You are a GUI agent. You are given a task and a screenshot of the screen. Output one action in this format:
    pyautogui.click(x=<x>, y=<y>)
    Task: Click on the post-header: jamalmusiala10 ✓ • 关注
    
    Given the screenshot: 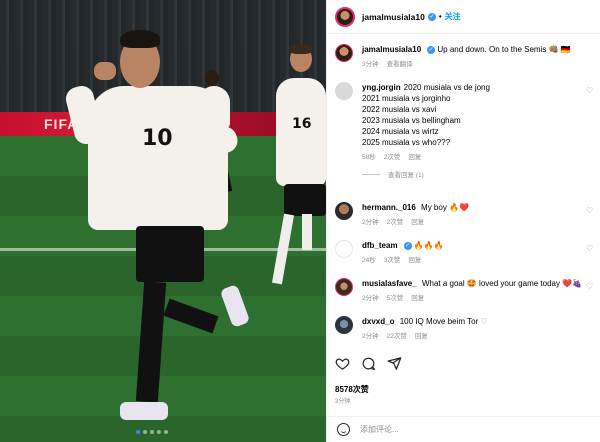 What is the action you would take?
    pyautogui.click(x=463, y=17)
    